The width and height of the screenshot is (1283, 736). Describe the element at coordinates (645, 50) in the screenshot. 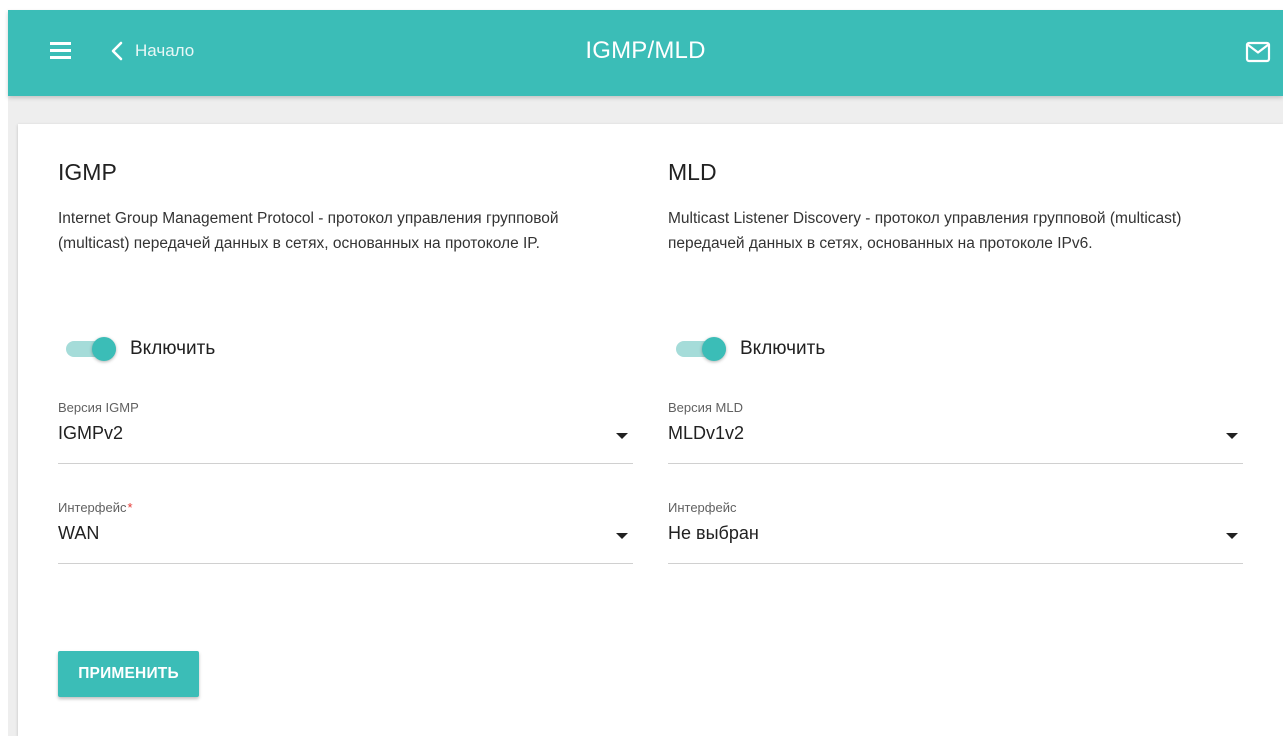

I see `page-title: IGMP/MLD` at that location.